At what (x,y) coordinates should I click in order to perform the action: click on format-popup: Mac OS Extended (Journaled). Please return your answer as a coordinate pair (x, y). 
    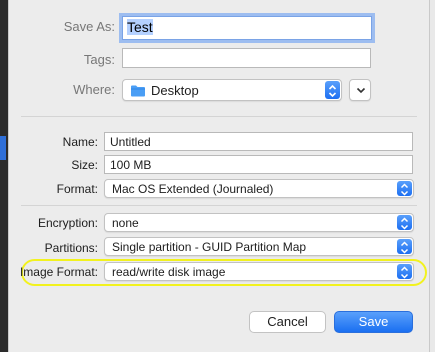
    Looking at the image, I should click on (259, 188).